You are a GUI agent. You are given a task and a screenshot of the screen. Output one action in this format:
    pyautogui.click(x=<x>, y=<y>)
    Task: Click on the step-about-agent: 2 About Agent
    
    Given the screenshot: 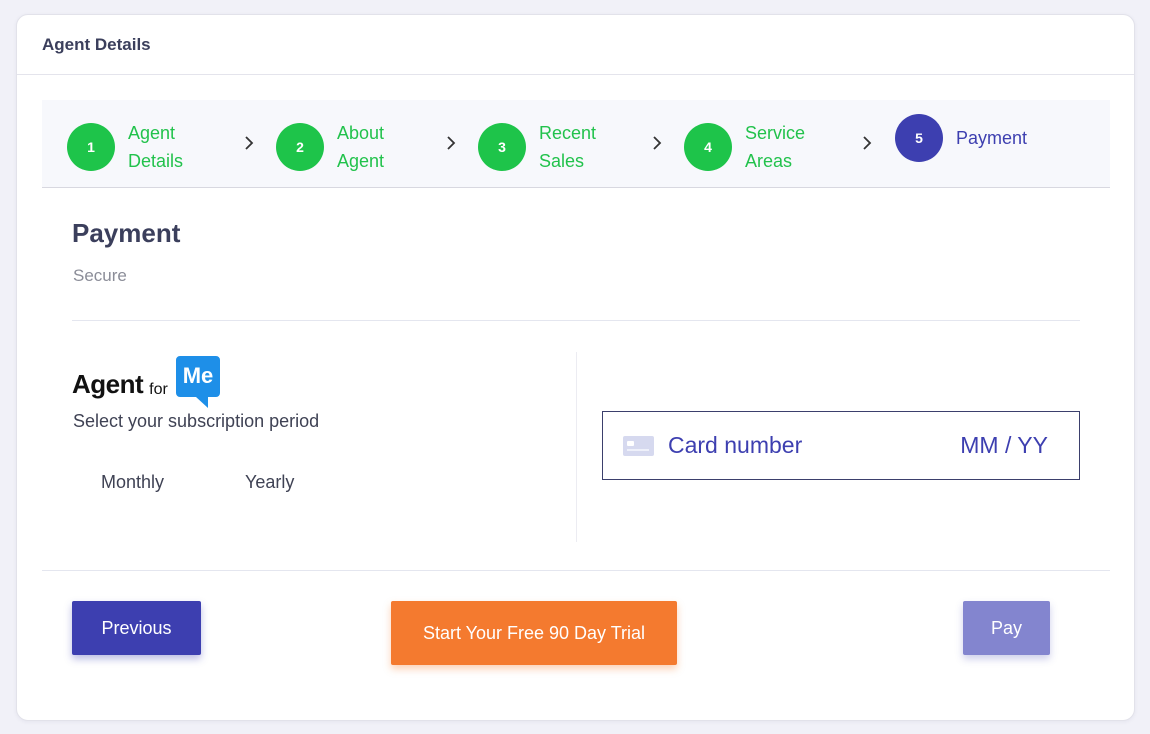 What is the action you would take?
    pyautogui.click(x=330, y=147)
    